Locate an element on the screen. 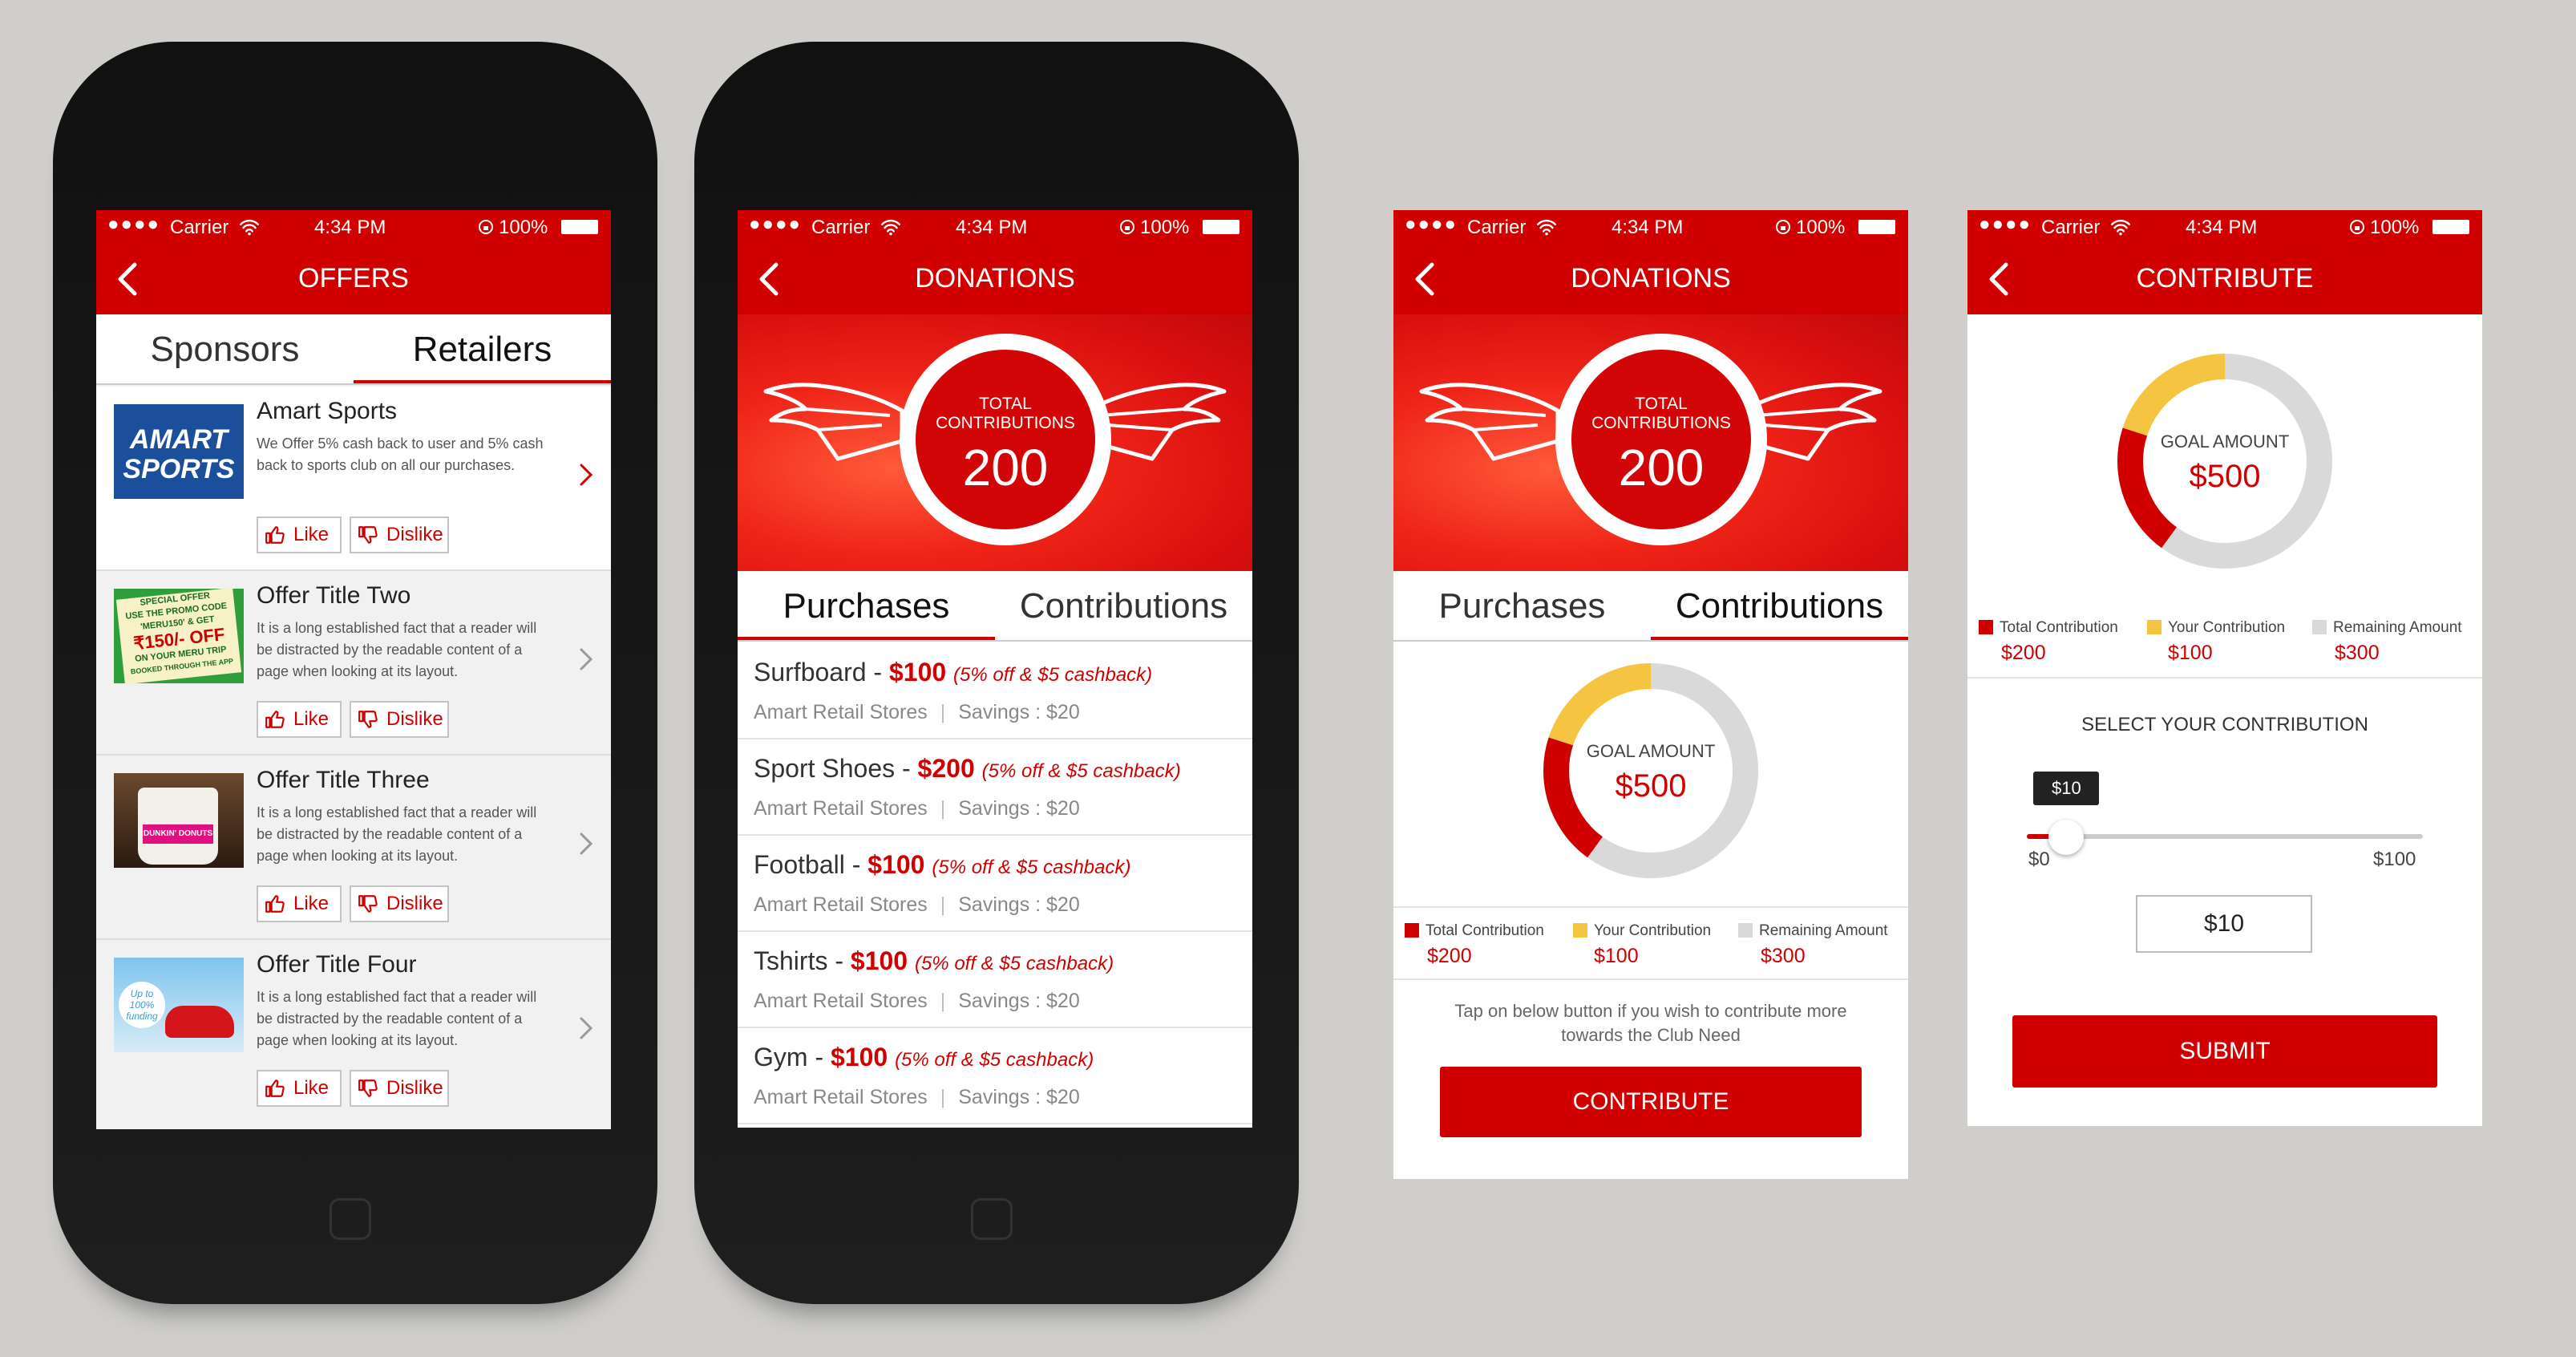  submit-button: SUBMIT is located at coordinates (2224, 1052).